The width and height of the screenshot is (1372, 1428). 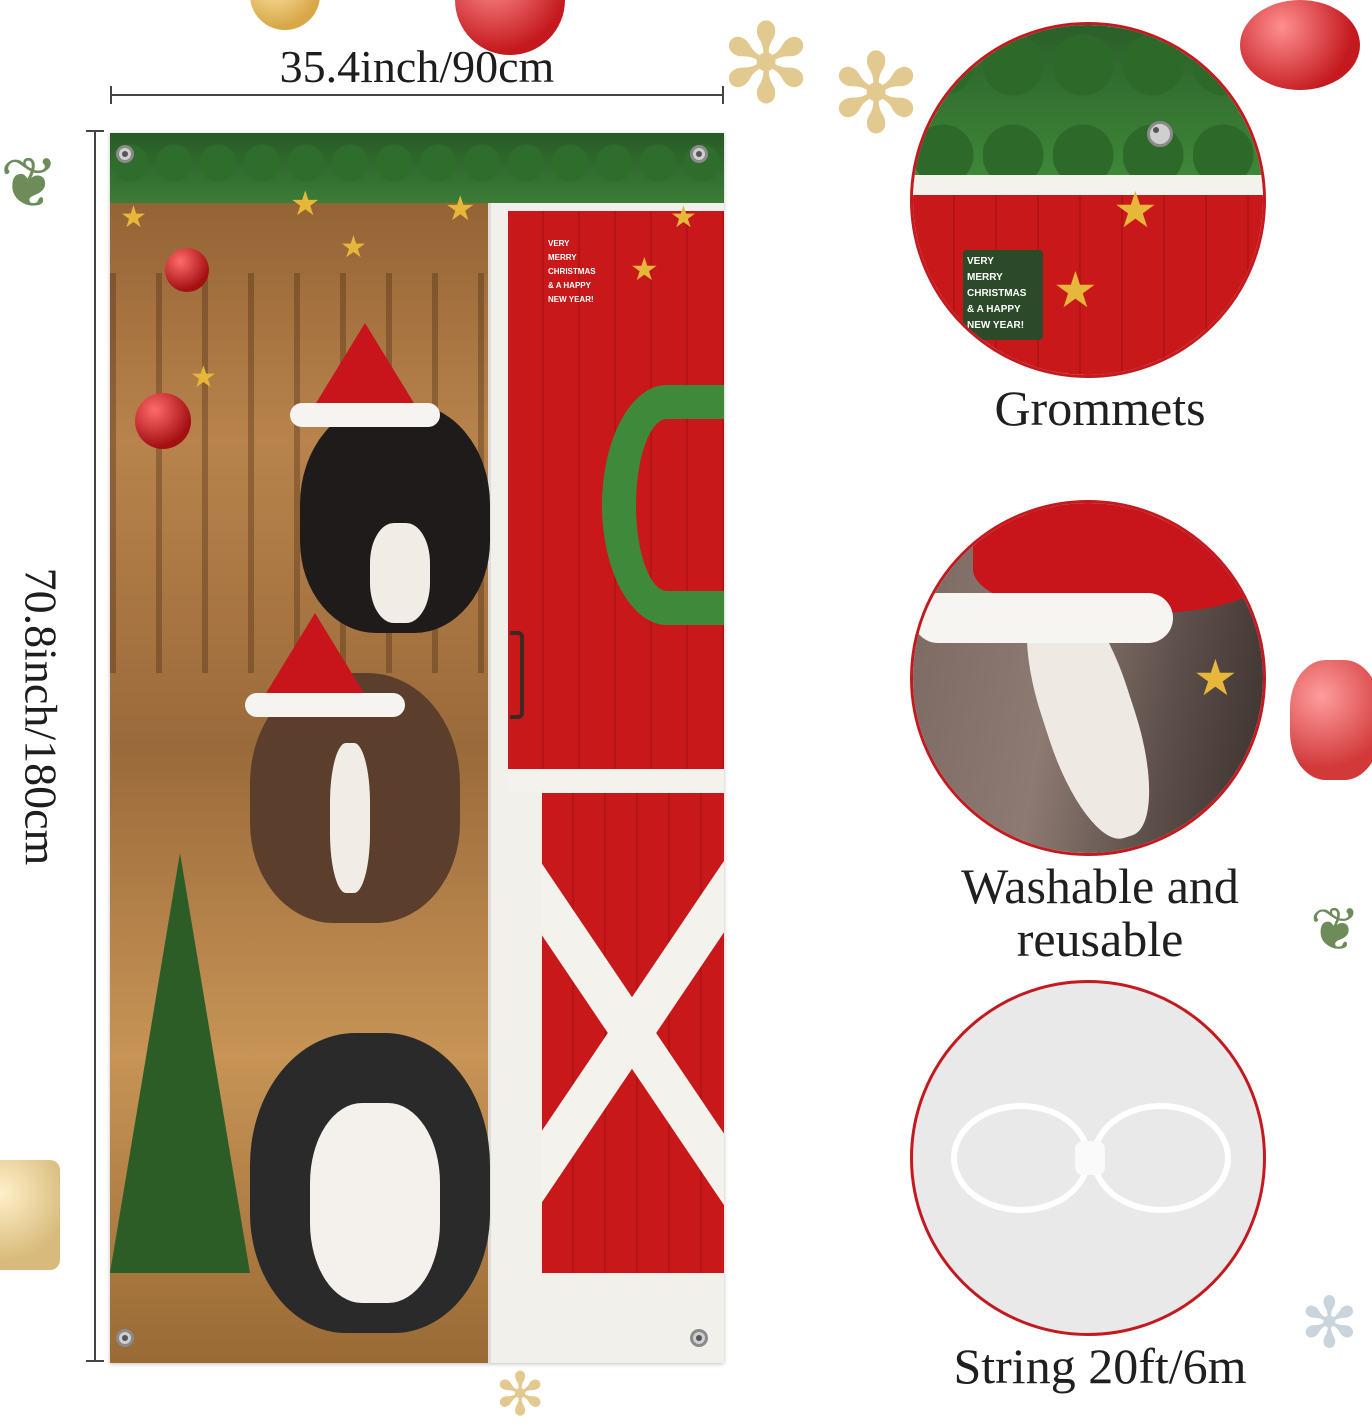 What do you see at coordinates (395, 518) in the screenshot?
I see `cow-top` at bounding box center [395, 518].